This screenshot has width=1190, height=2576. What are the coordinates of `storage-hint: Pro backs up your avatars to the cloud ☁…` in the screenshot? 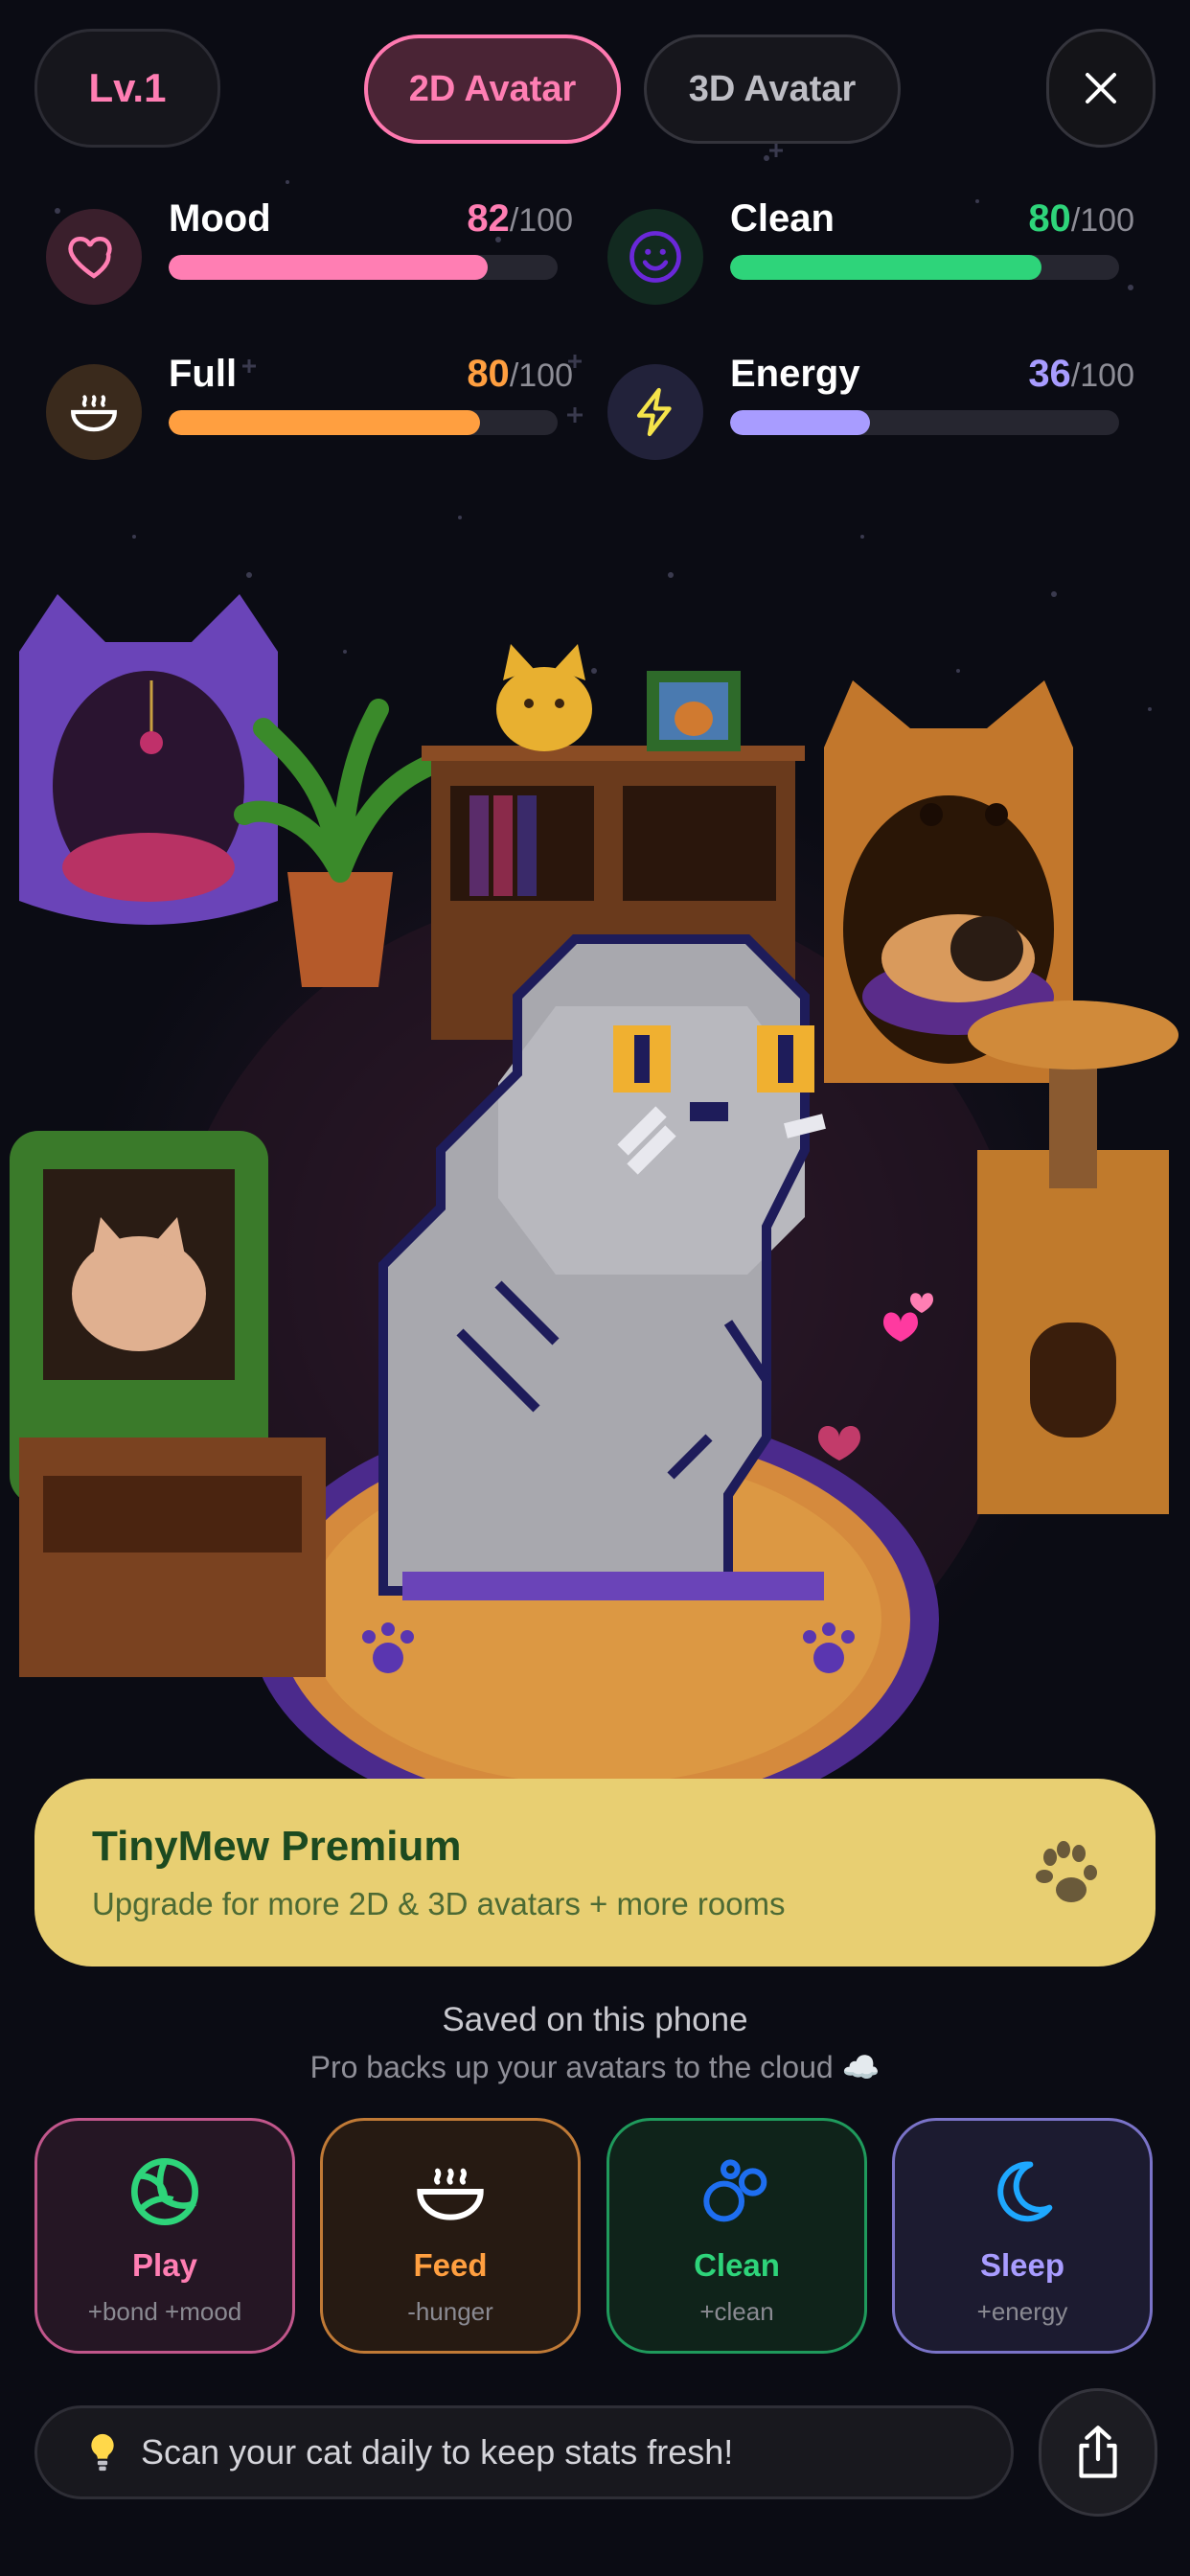 It's located at (595, 2067).